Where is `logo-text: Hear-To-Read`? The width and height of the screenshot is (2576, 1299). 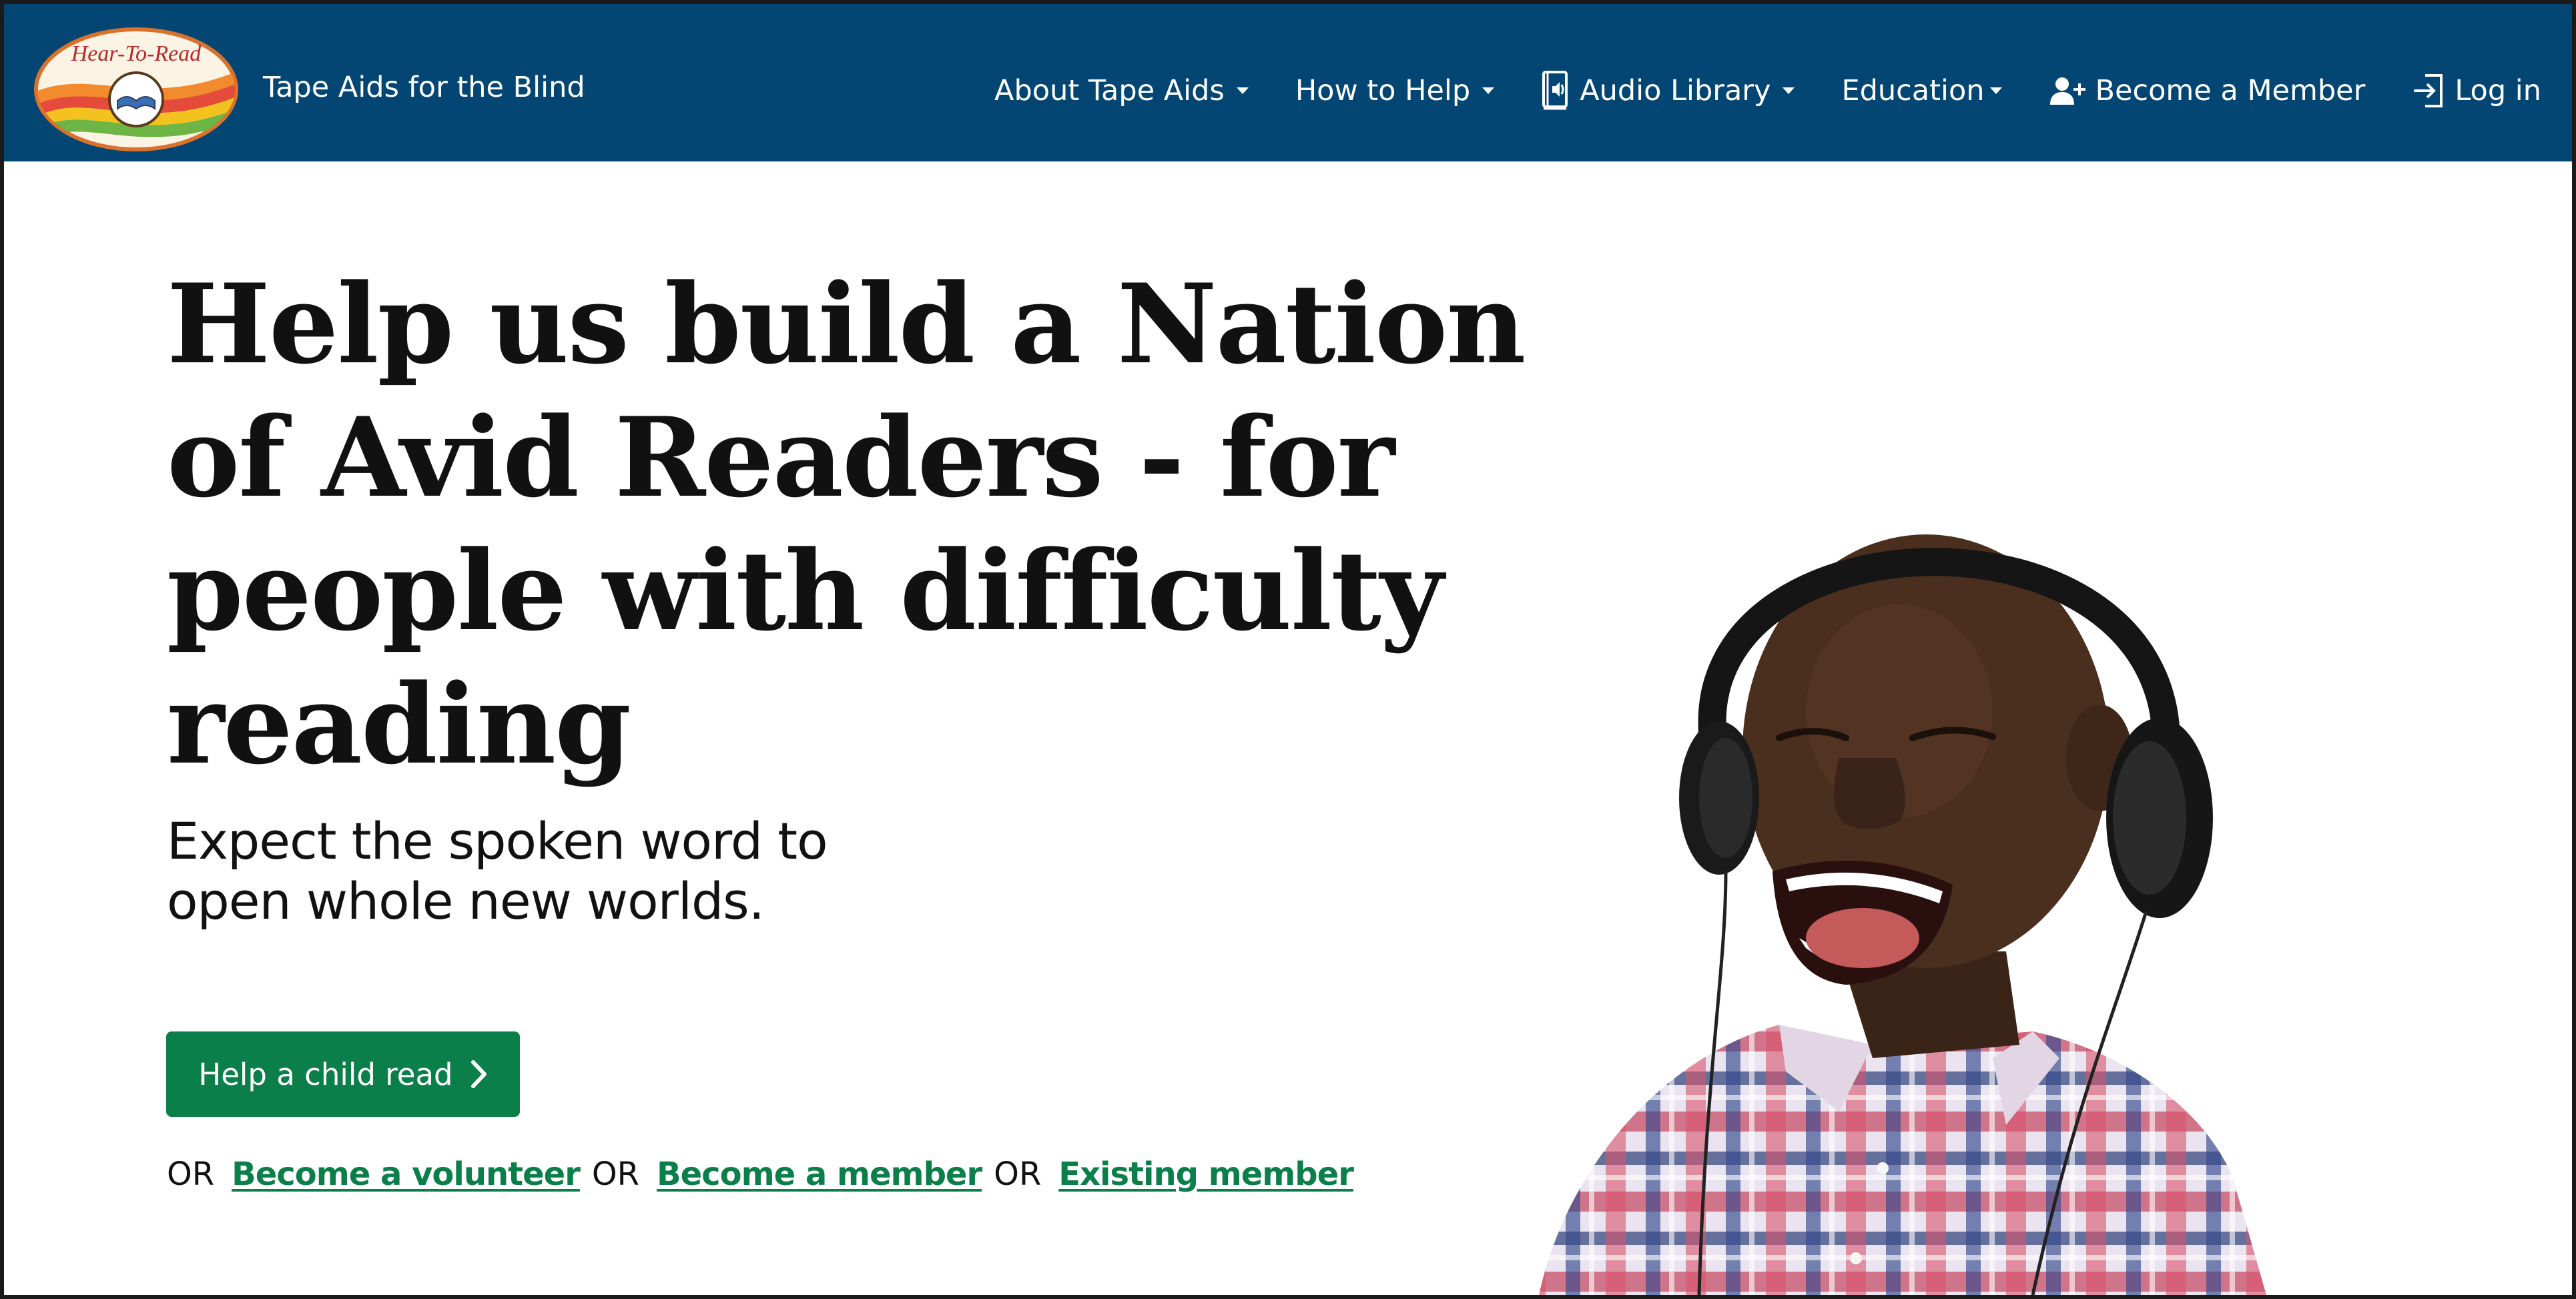
logo-text: Hear-To-Read is located at coordinates (136, 54).